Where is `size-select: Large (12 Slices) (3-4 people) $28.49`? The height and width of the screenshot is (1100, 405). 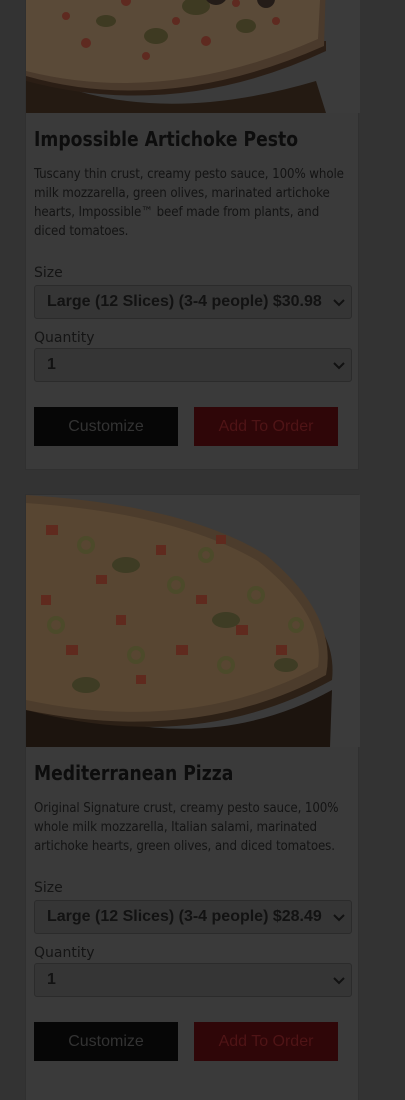
size-select: Large (12 Slices) (3-4 people) $28.49 is located at coordinates (193, 917).